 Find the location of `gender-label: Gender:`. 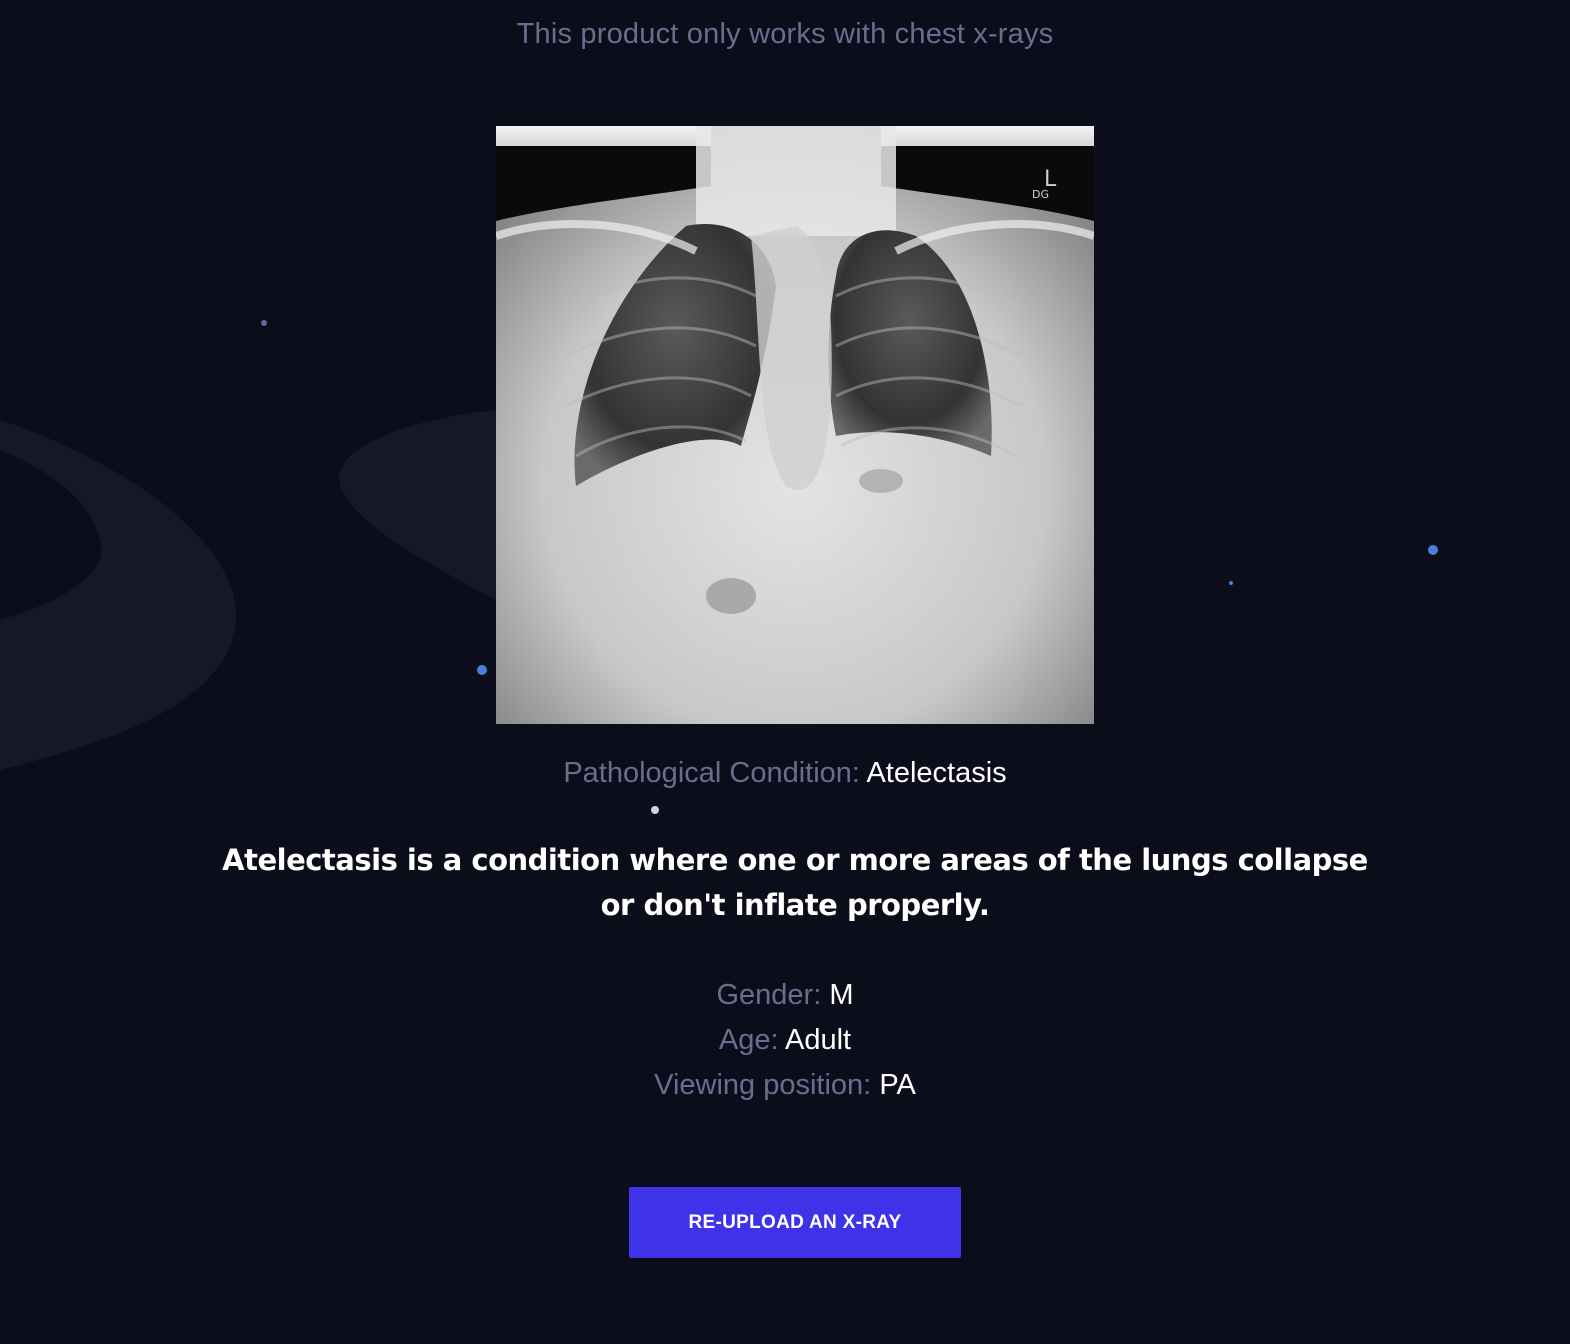

gender-label: Gender: is located at coordinates (773, 995).